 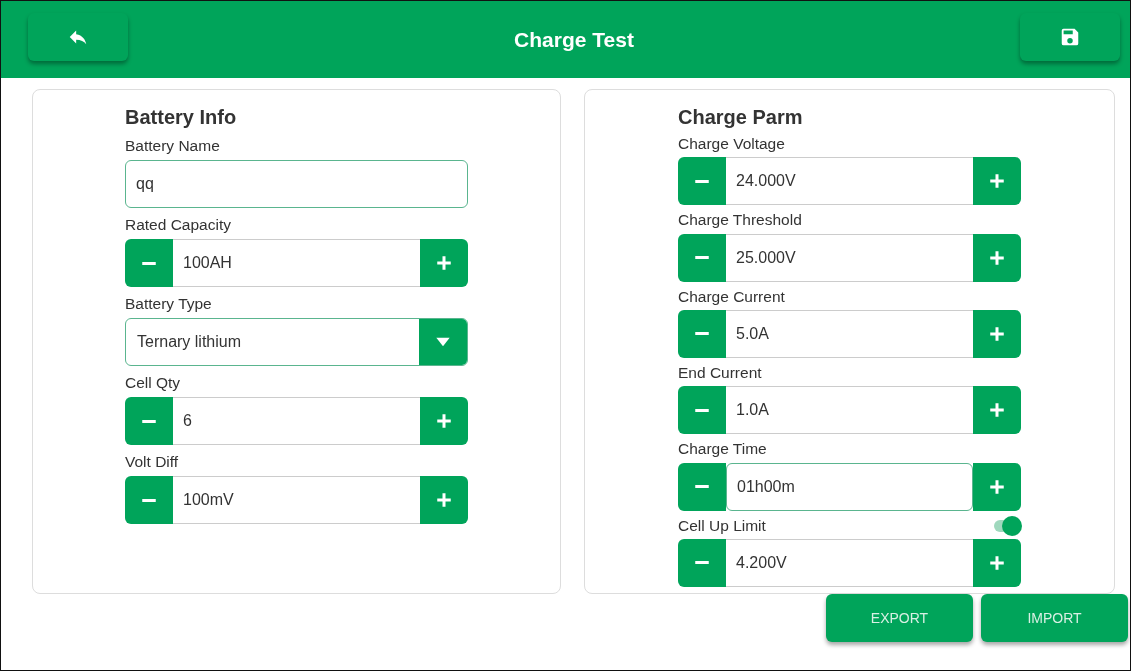 What do you see at coordinates (178, 224) in the screenshot?
I see `field-label: Rated Capacity` at bounding box center [178, 224].